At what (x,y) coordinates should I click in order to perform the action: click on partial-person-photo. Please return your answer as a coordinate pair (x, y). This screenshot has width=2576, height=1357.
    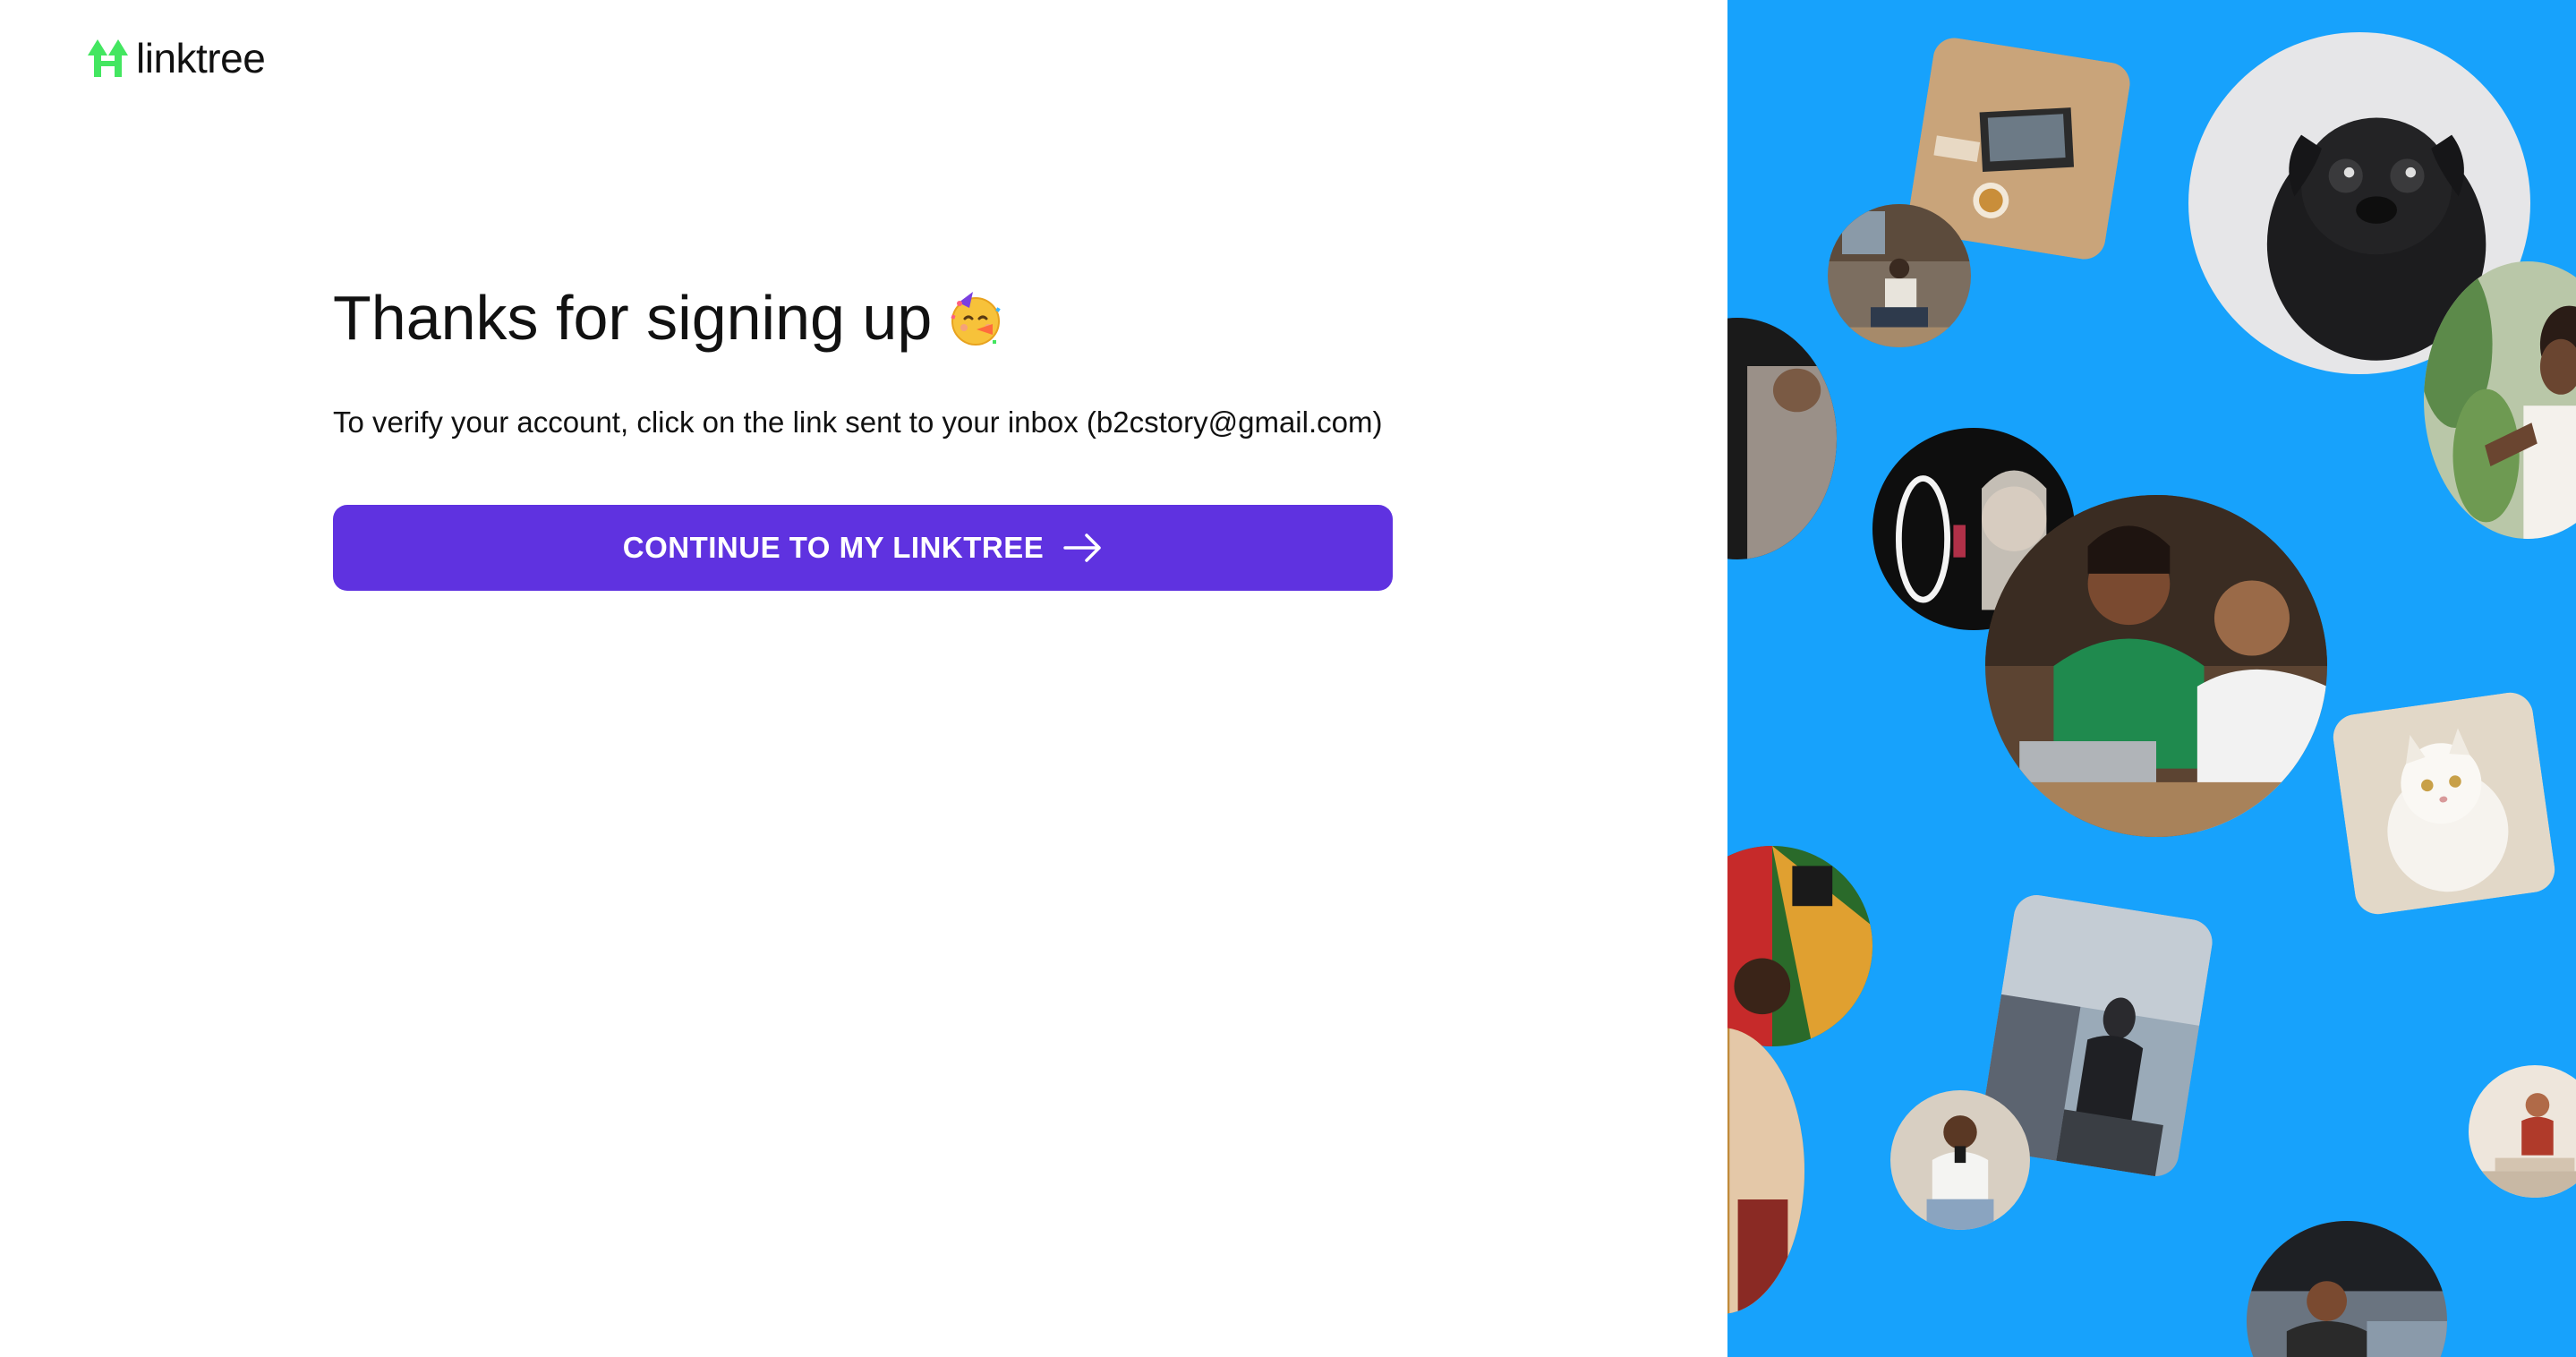
    Looking at the image, I should click on (1765, 1171).